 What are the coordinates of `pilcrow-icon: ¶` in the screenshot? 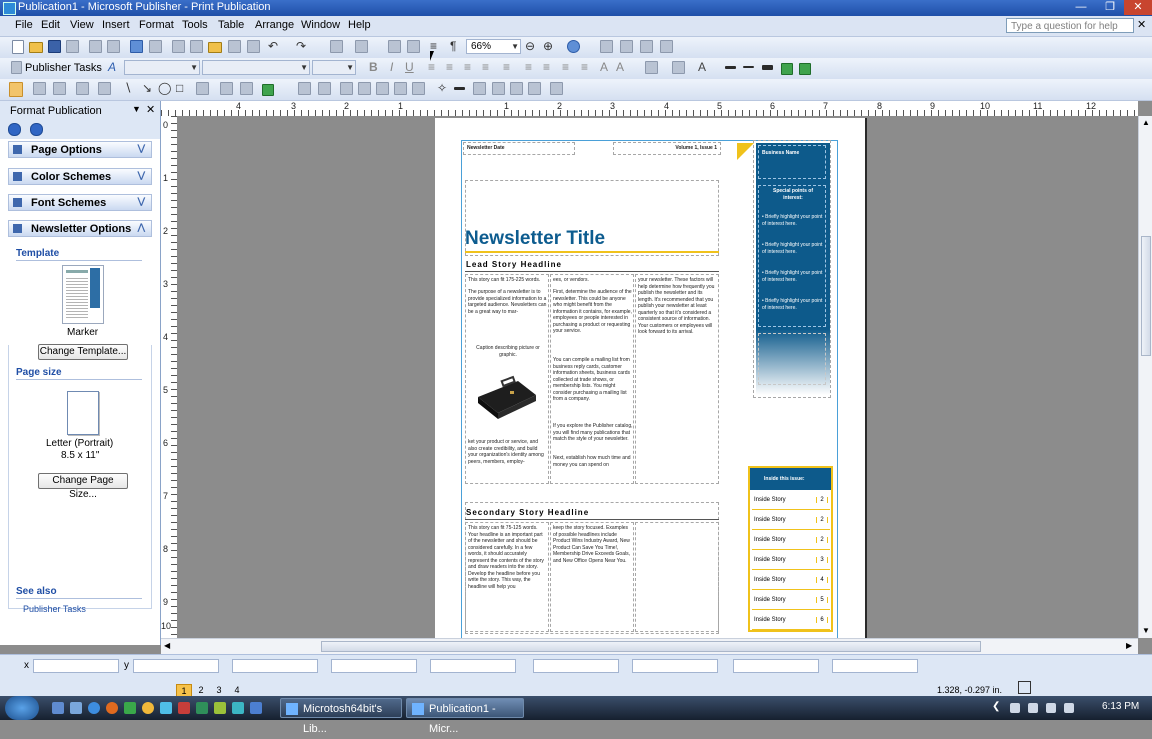 It's located at (453, 46).